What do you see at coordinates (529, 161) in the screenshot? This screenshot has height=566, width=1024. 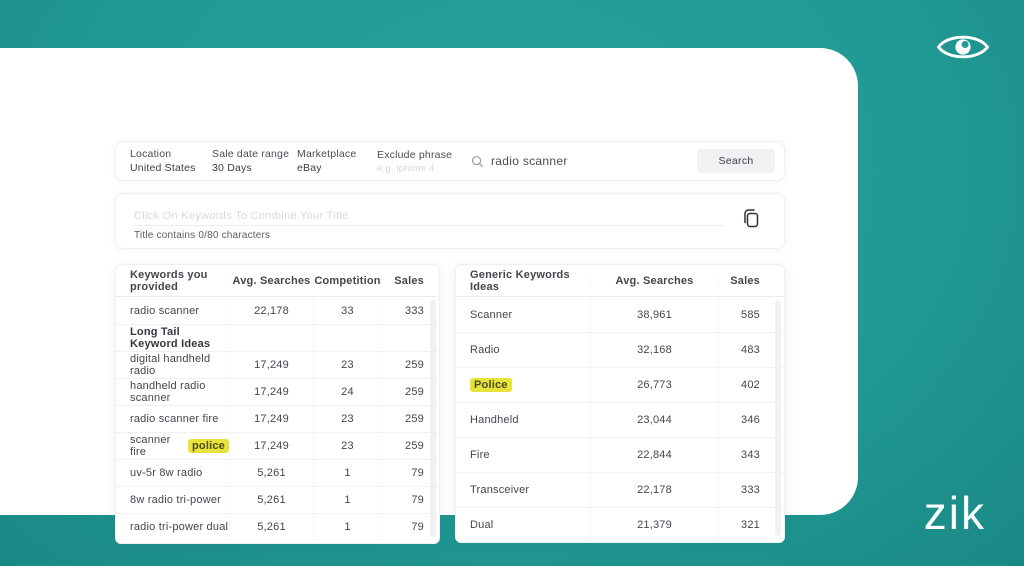 I see `search-input: radio scanner` at bounding box center [529, 161].